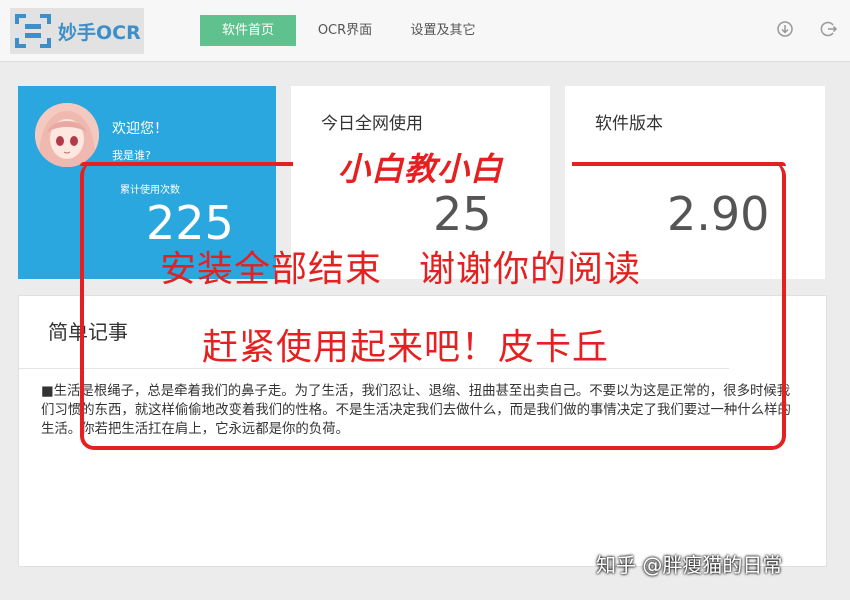 The image size is (850, 600). I want to click on tab-home: 软件首页, so click(248, 30).